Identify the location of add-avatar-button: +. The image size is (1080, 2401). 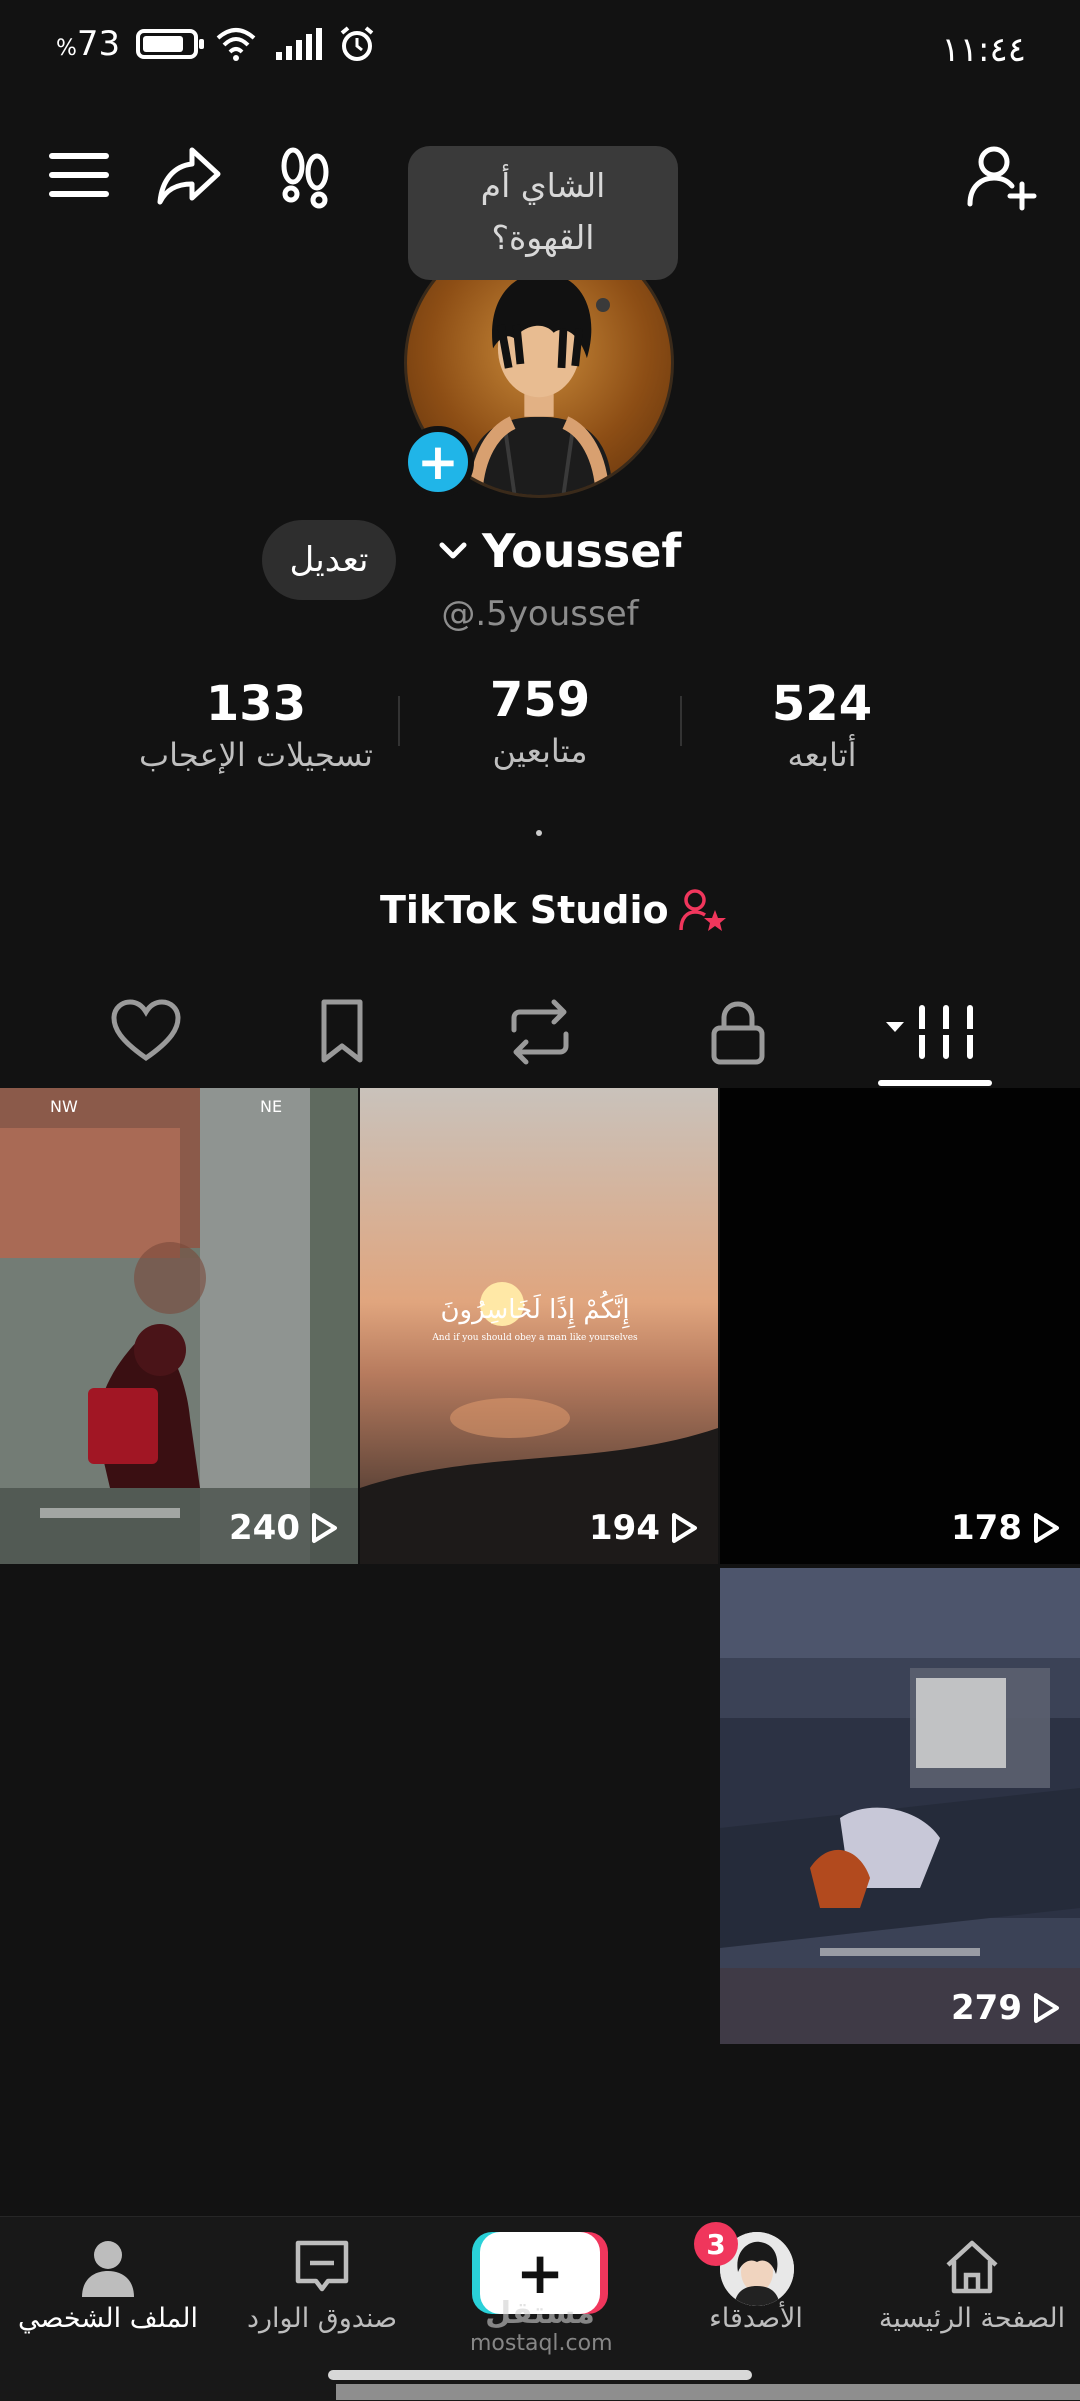
(438, 462).